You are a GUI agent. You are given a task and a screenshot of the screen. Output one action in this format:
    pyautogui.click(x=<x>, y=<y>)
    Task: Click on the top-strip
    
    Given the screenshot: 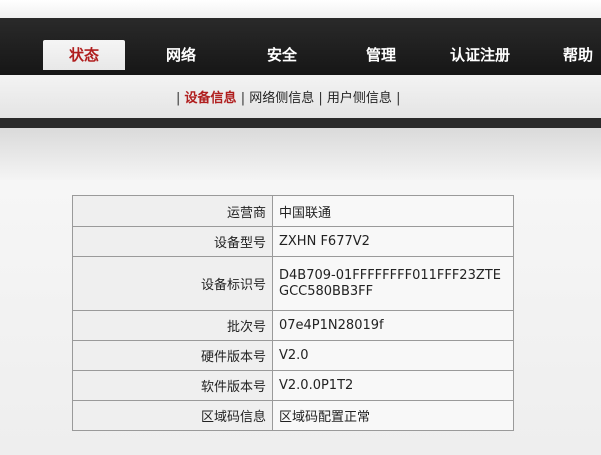 What is the action you would take?
    pyautogui.click(x=300, y=9)
    